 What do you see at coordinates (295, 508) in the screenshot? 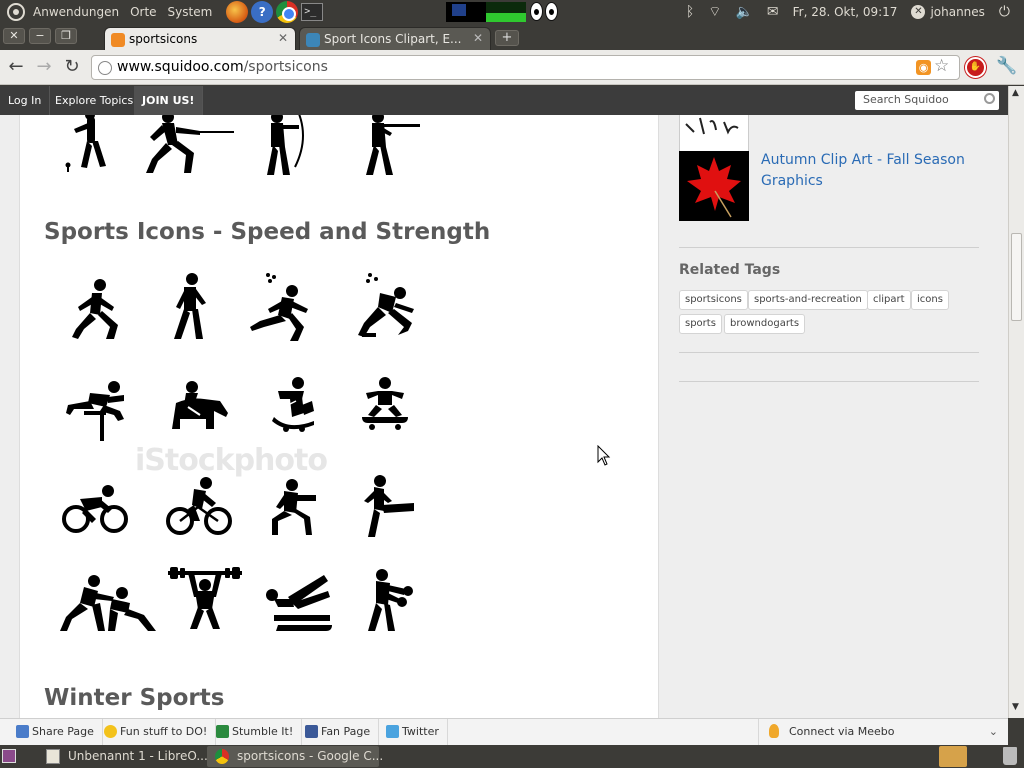
I see `sport-icon-boxing-stance` at bounding box center [295, 508].